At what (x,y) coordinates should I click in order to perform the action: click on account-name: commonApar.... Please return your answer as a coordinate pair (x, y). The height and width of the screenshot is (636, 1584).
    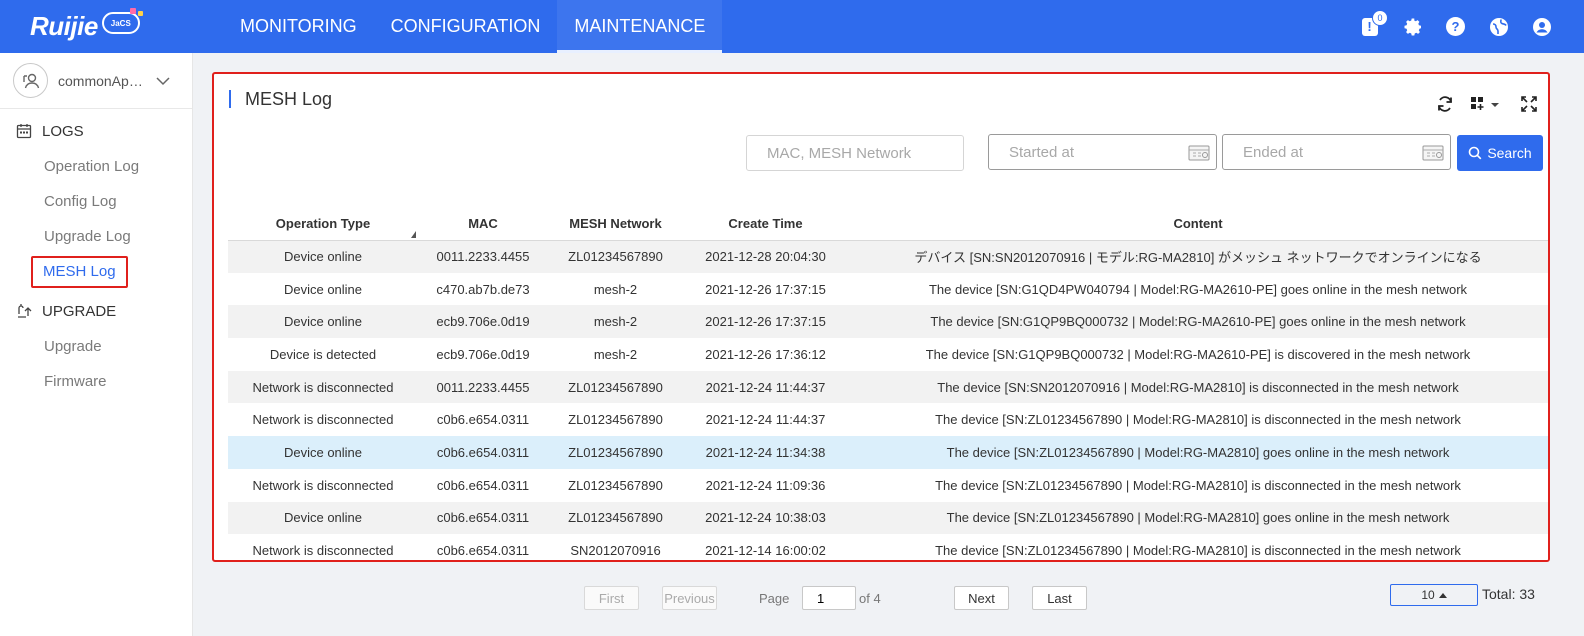
    Looking at the image, I should click on (104, 80).